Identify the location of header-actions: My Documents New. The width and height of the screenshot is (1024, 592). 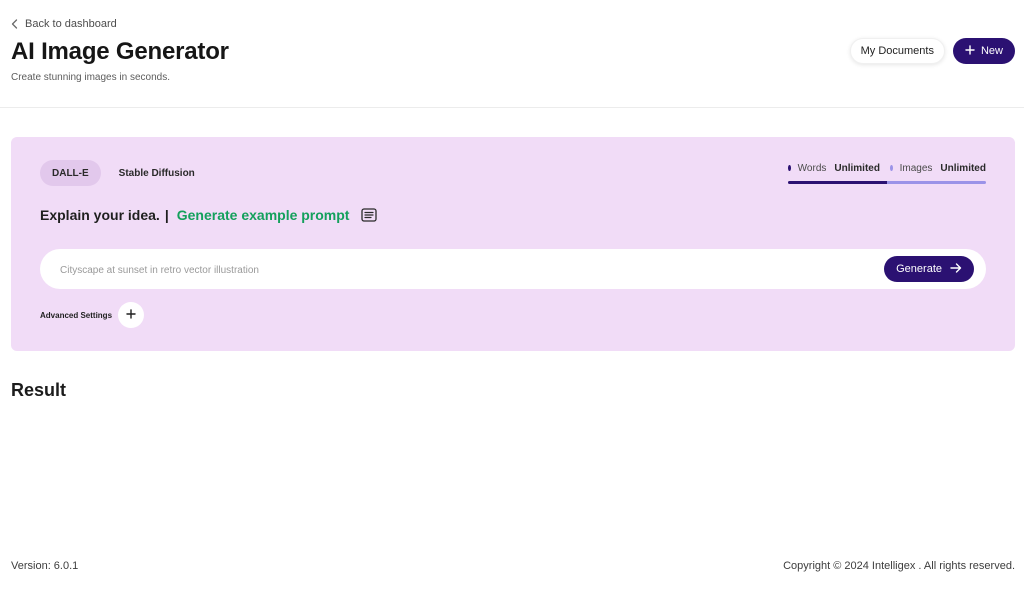
(932, 51).